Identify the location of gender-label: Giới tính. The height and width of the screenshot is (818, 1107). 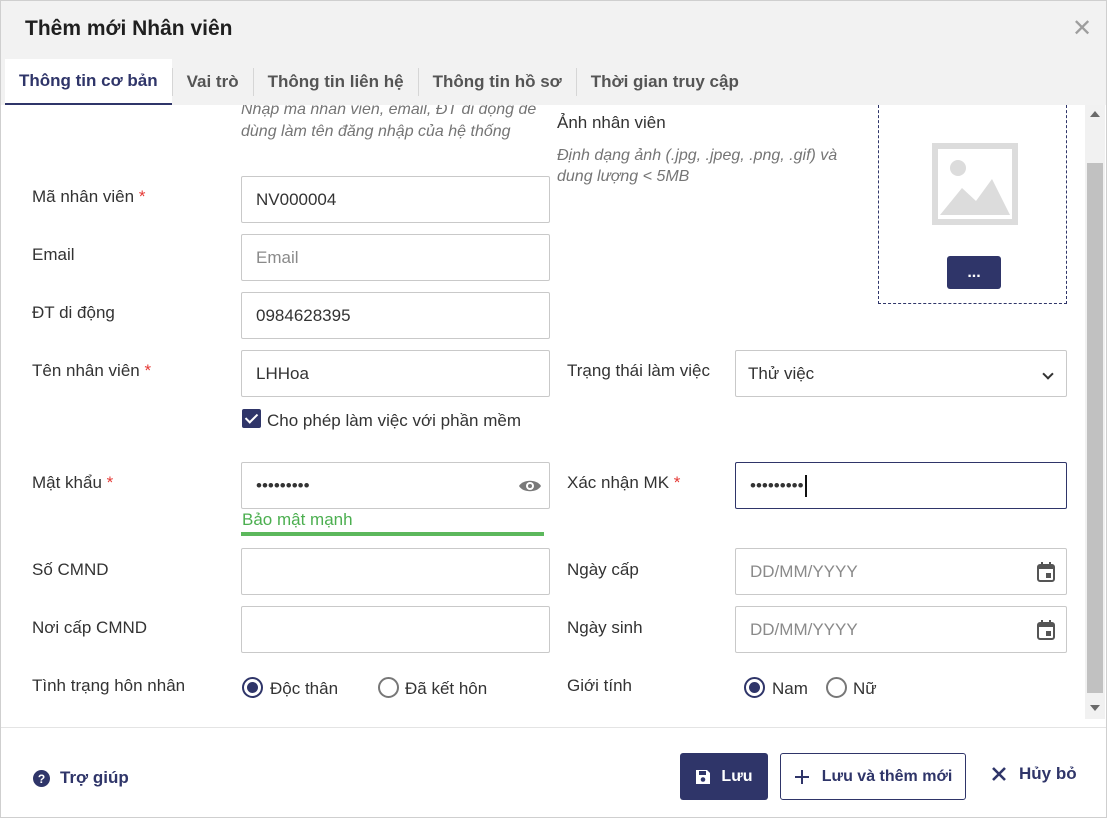
(600, 685).